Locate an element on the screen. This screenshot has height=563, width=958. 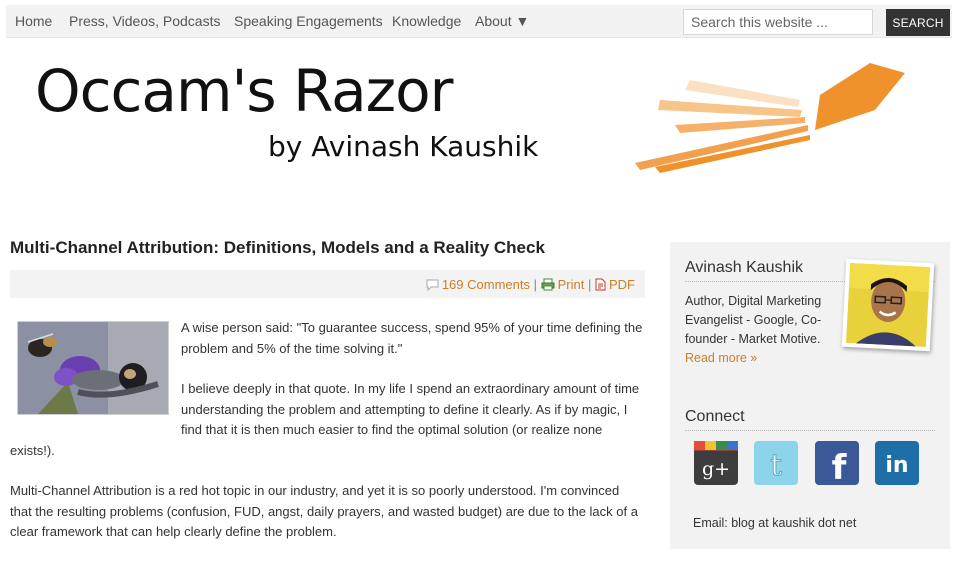
google-plus-glyph: g+ is located at coordinates (716, 469).